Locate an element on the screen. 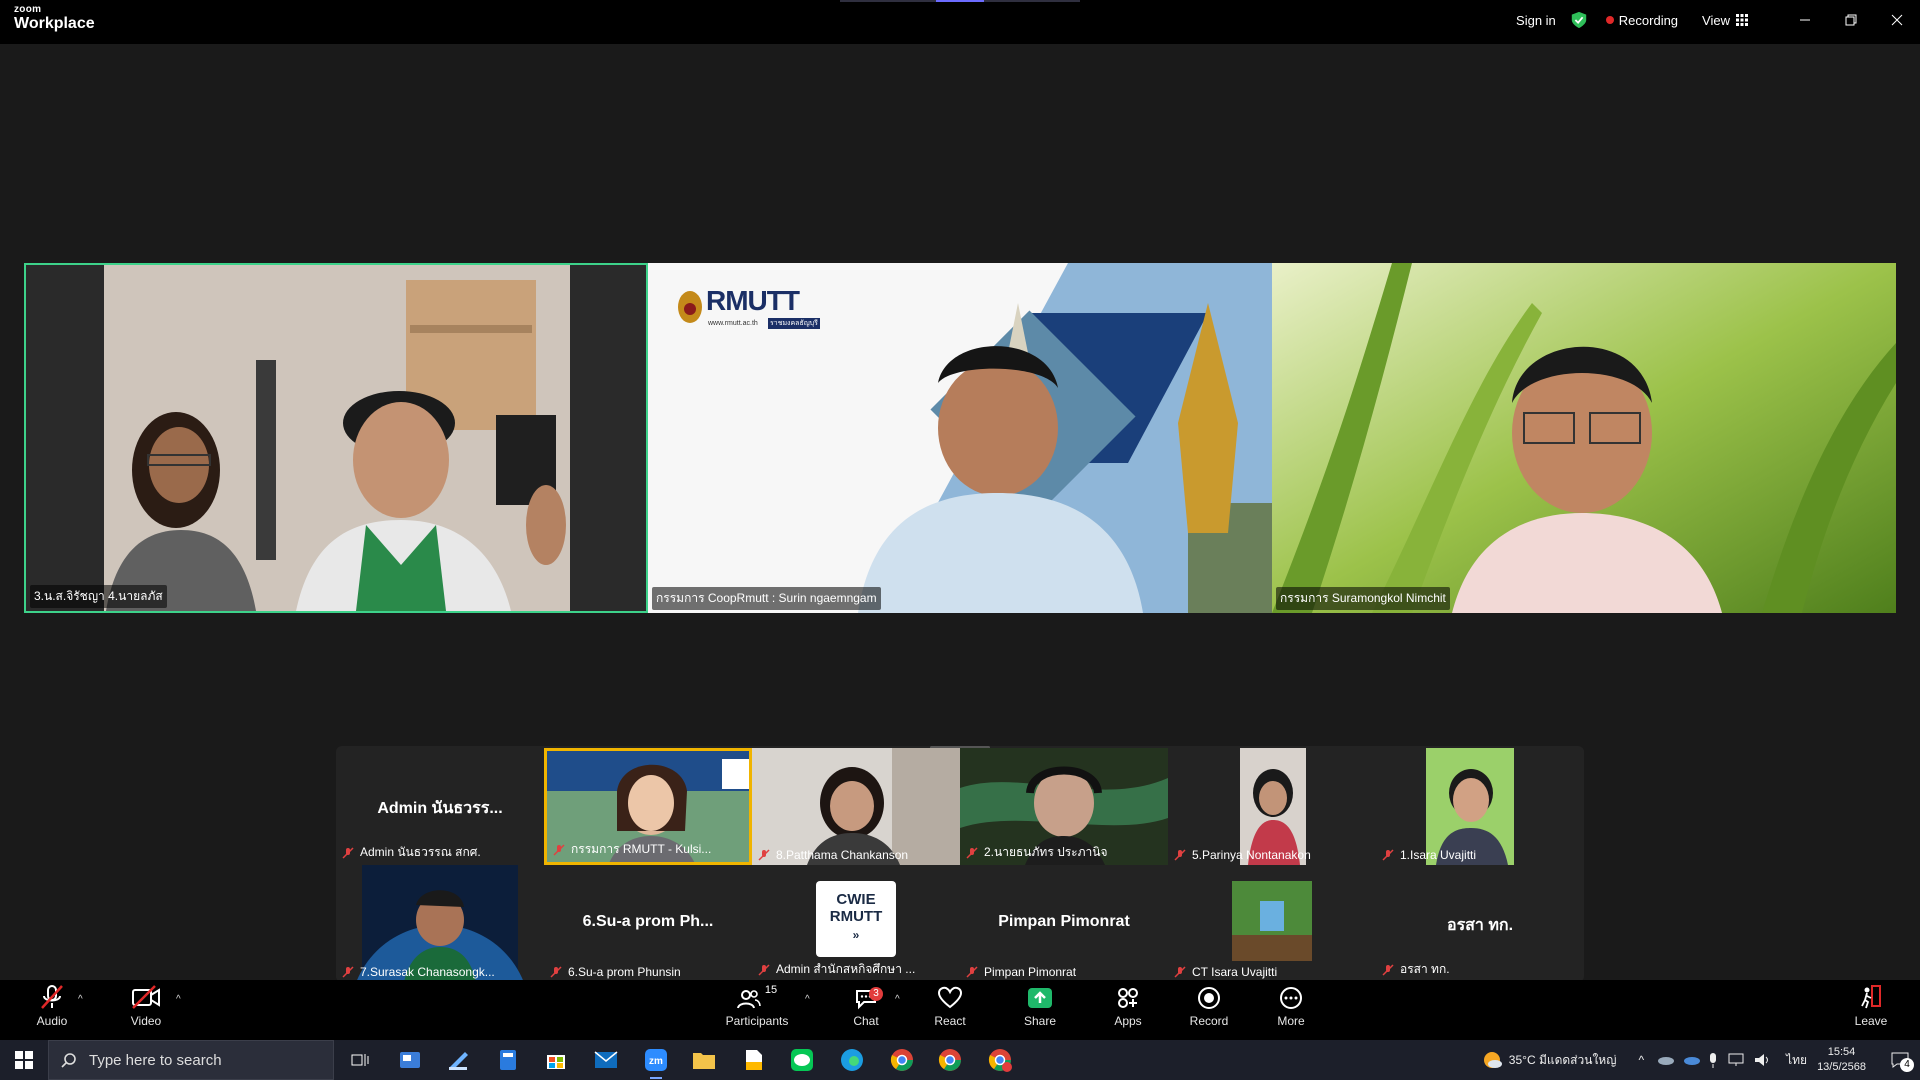 The image size is (1920, 1080). participants-icon is located at coordinates (748, 999).